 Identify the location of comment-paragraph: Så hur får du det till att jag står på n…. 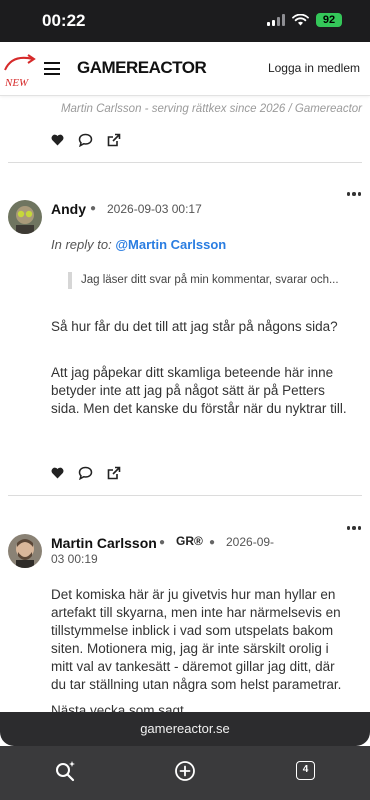
(194, 326).